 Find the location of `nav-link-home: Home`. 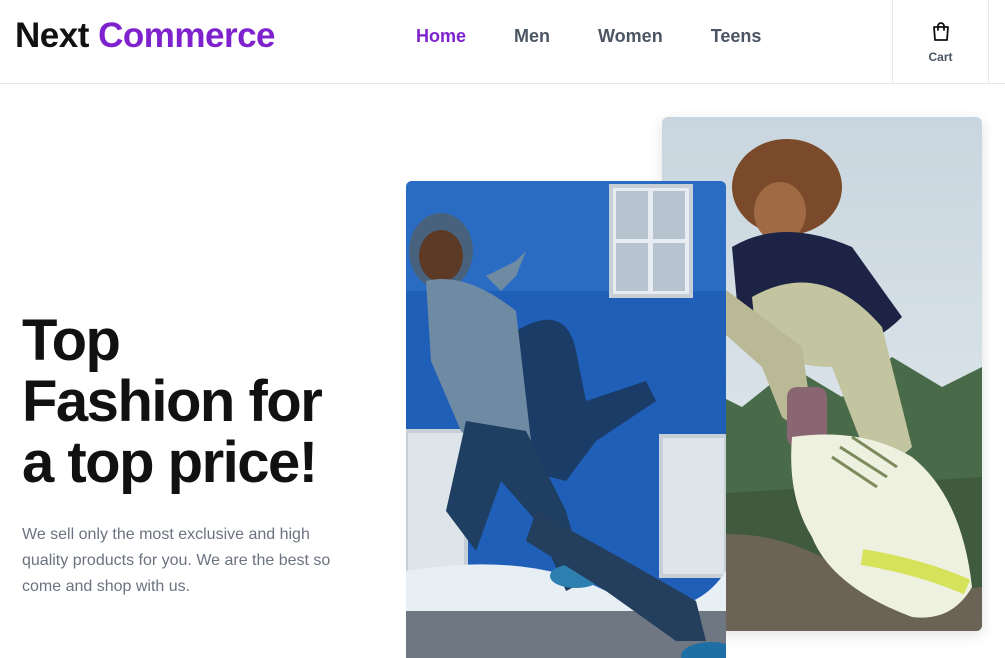

nav-link-home: Home is located at coordinates (441, 36).